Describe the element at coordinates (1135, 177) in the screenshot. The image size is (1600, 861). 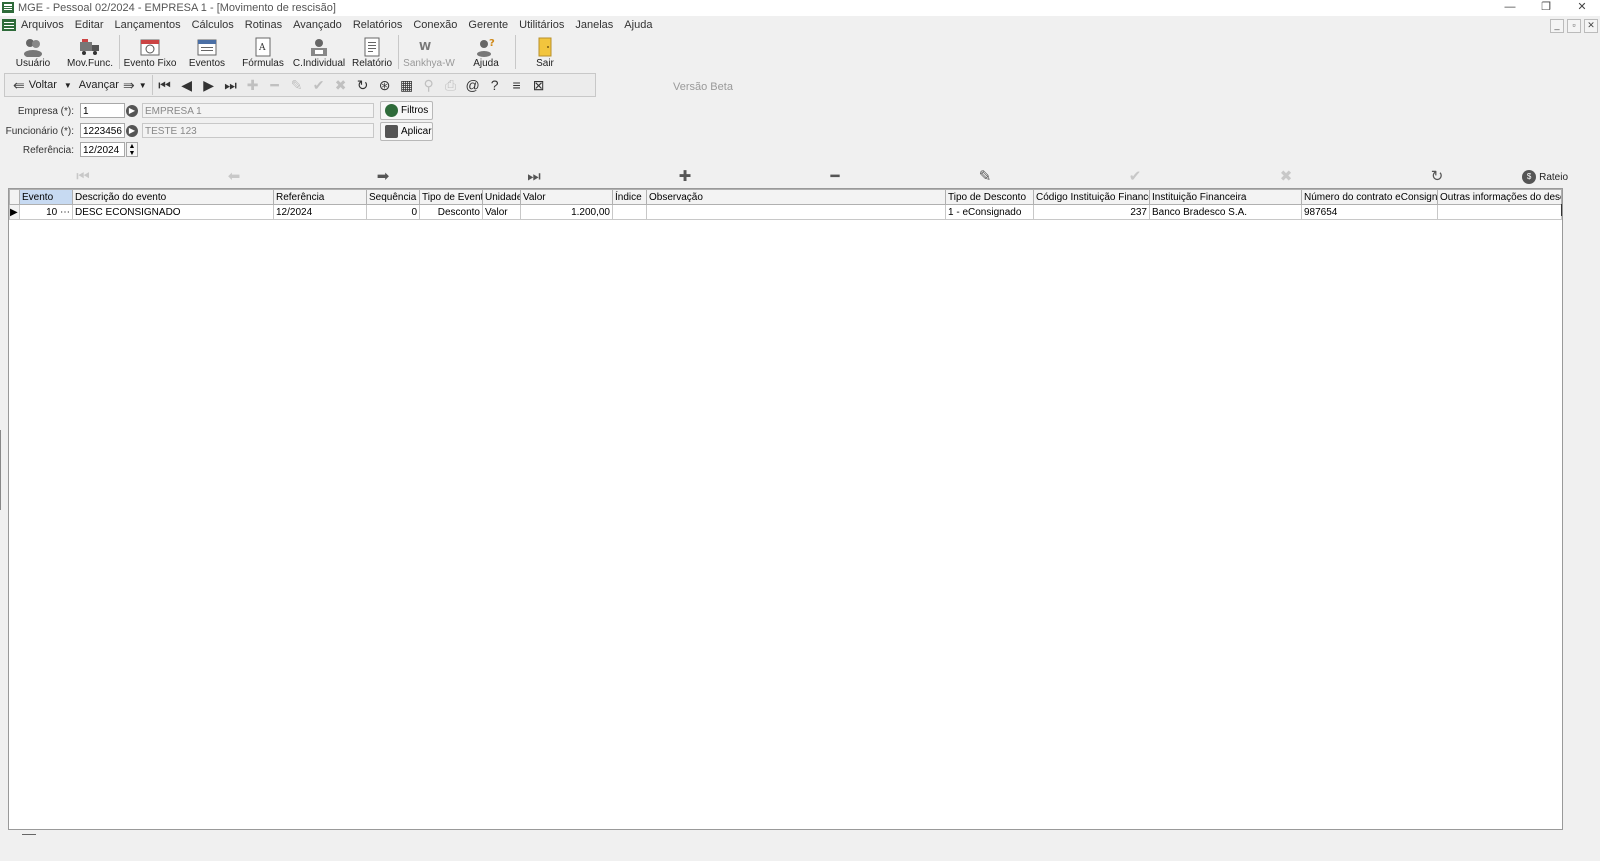
I see `grid-confirm-icon: ✔` at that location.